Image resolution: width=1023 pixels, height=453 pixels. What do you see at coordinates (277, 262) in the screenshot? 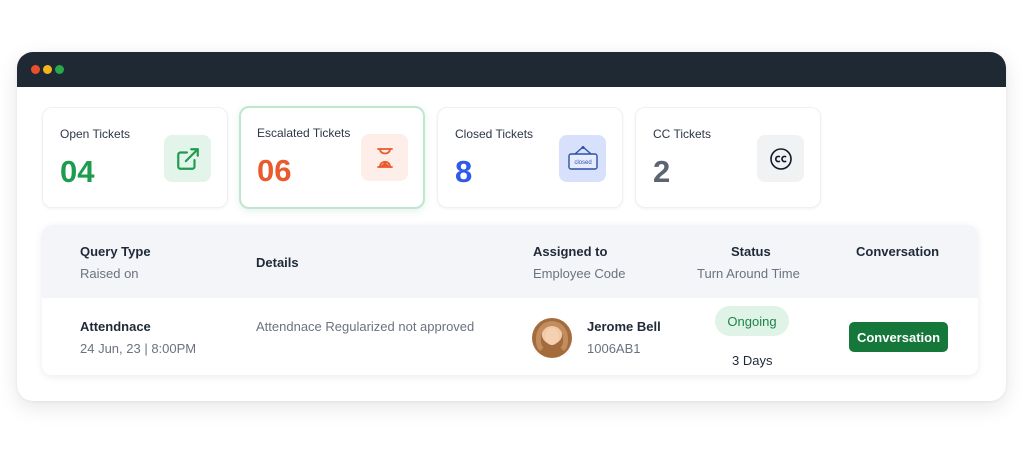
I see `header-details: Details` at bounding box center [277, 262].